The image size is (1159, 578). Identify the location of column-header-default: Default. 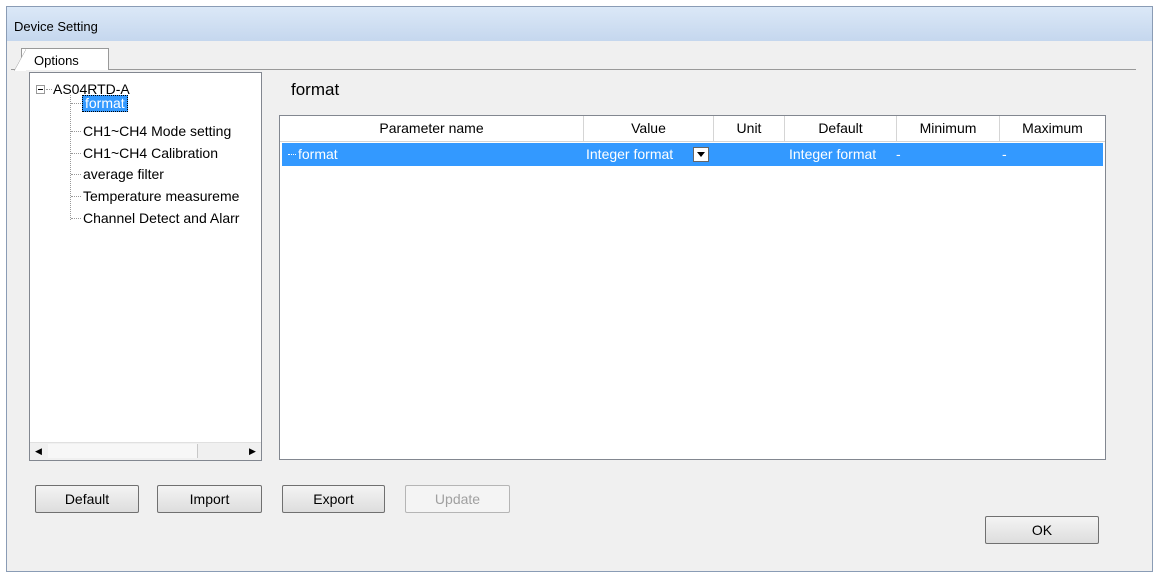
(841, 128).